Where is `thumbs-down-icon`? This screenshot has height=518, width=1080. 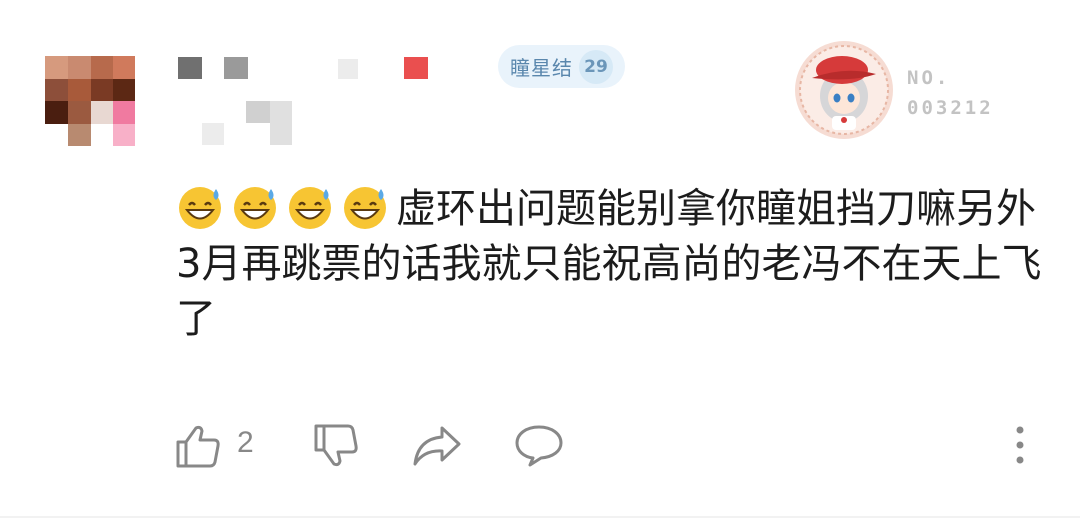
thumbs-down-icon is located at coordinates (336, 445).